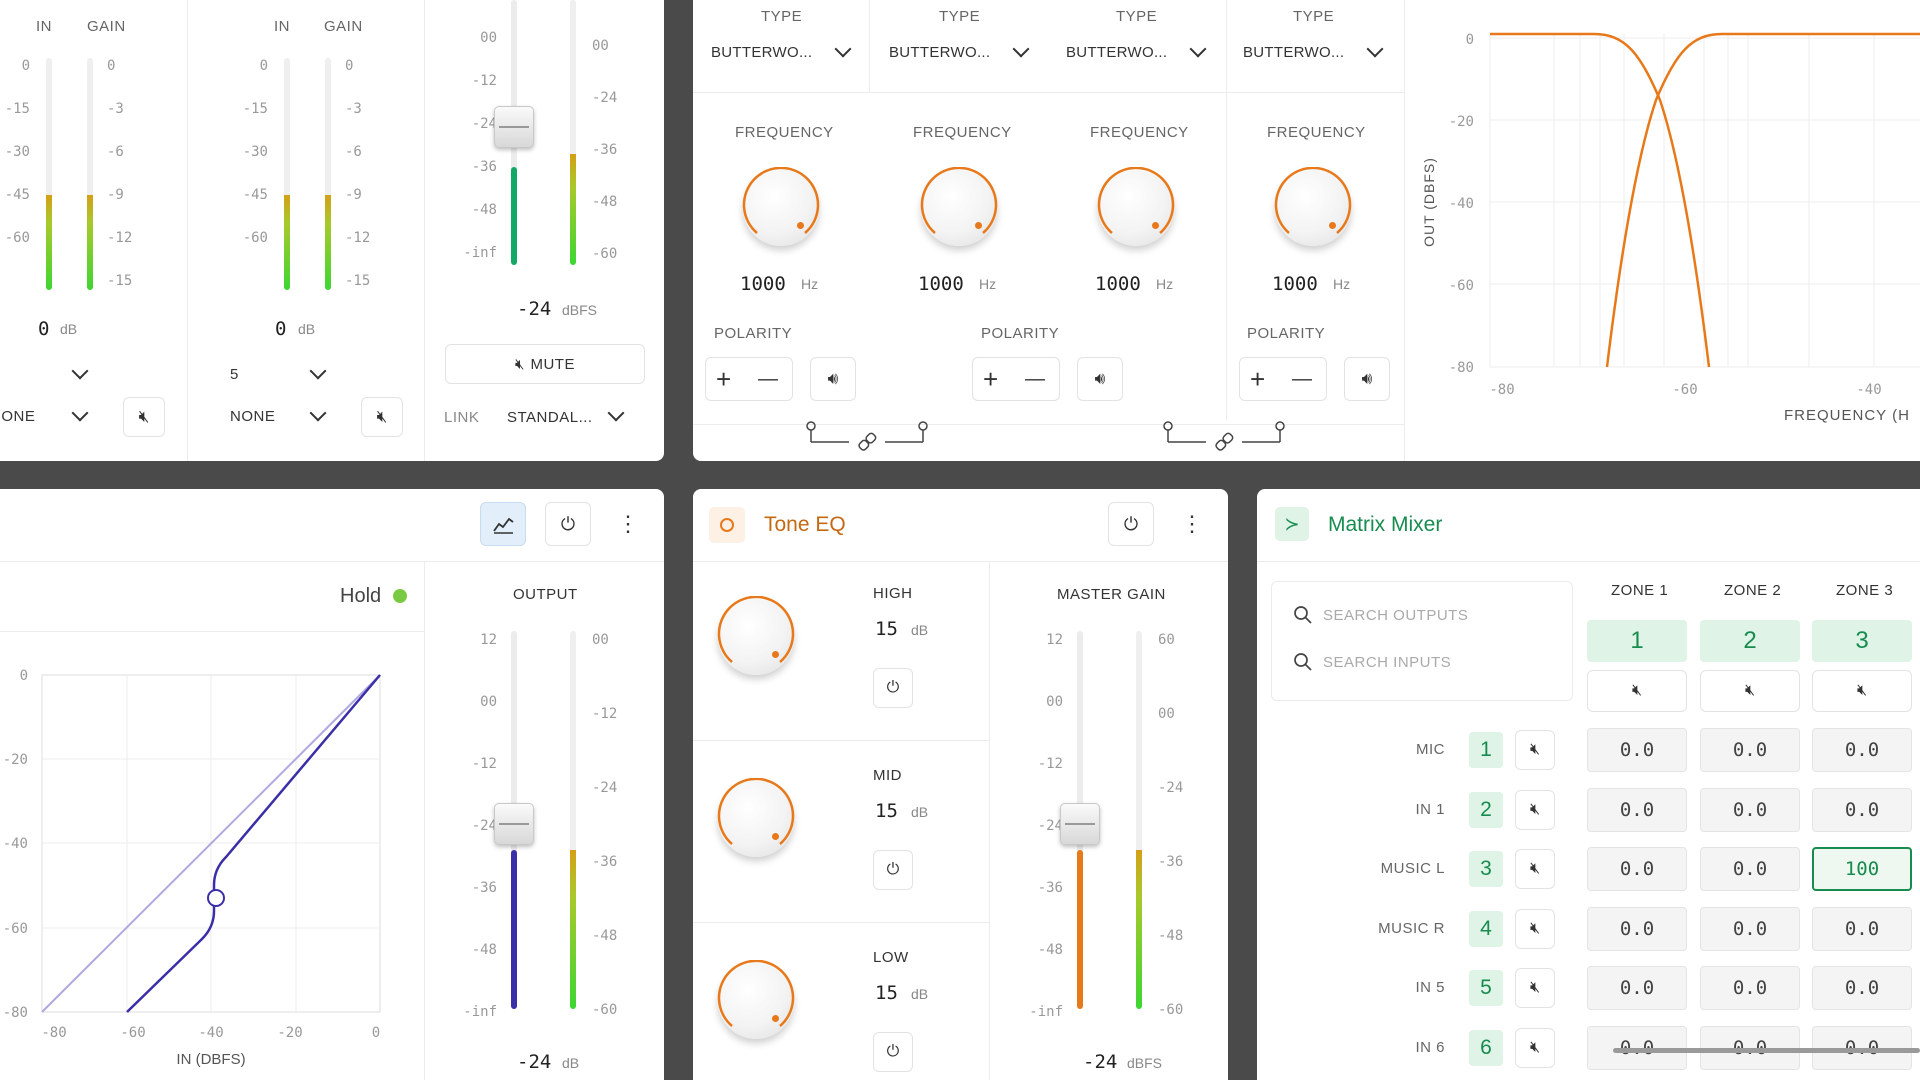 The width and height of the screenshot is (1920, 1080). Describe the element at coordinates (1387, 662) in the screenshot. I see `search-inputs-placeholder: SEARCH INPUTS` at that location.